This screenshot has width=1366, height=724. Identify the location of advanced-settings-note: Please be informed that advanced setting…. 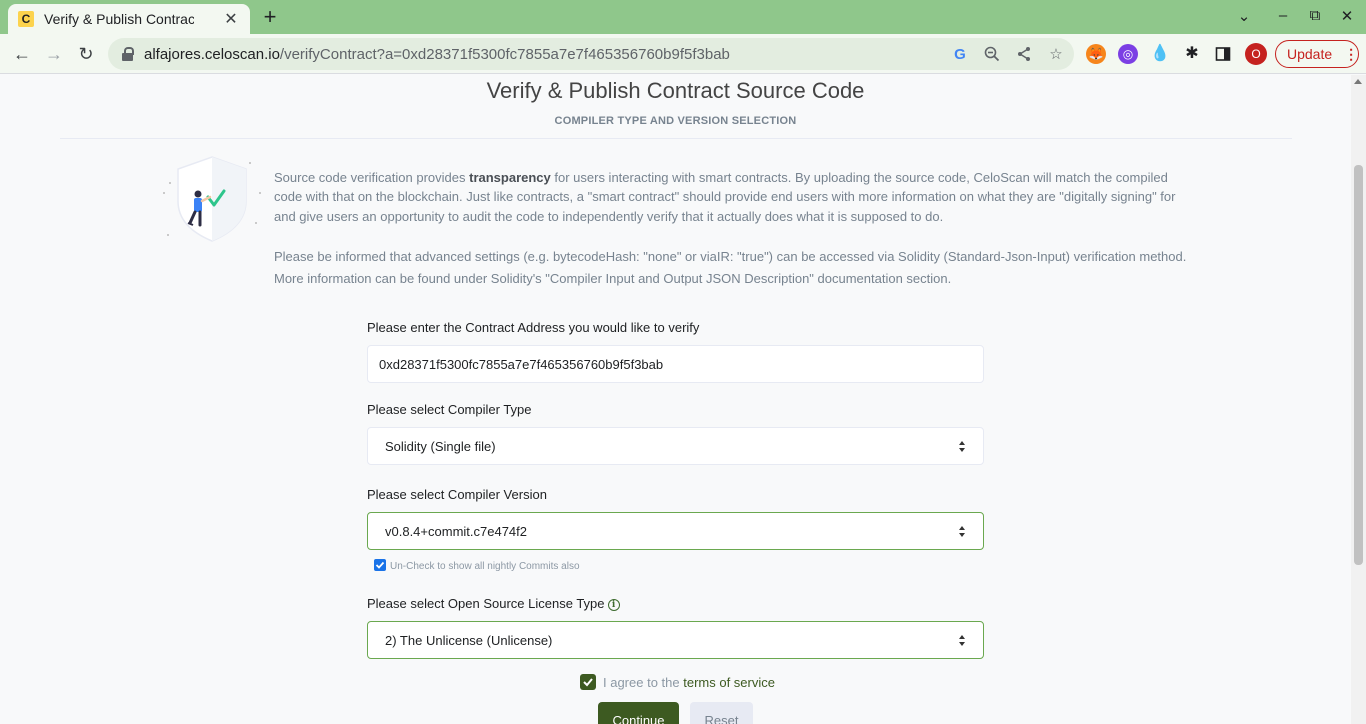
(730, 267).